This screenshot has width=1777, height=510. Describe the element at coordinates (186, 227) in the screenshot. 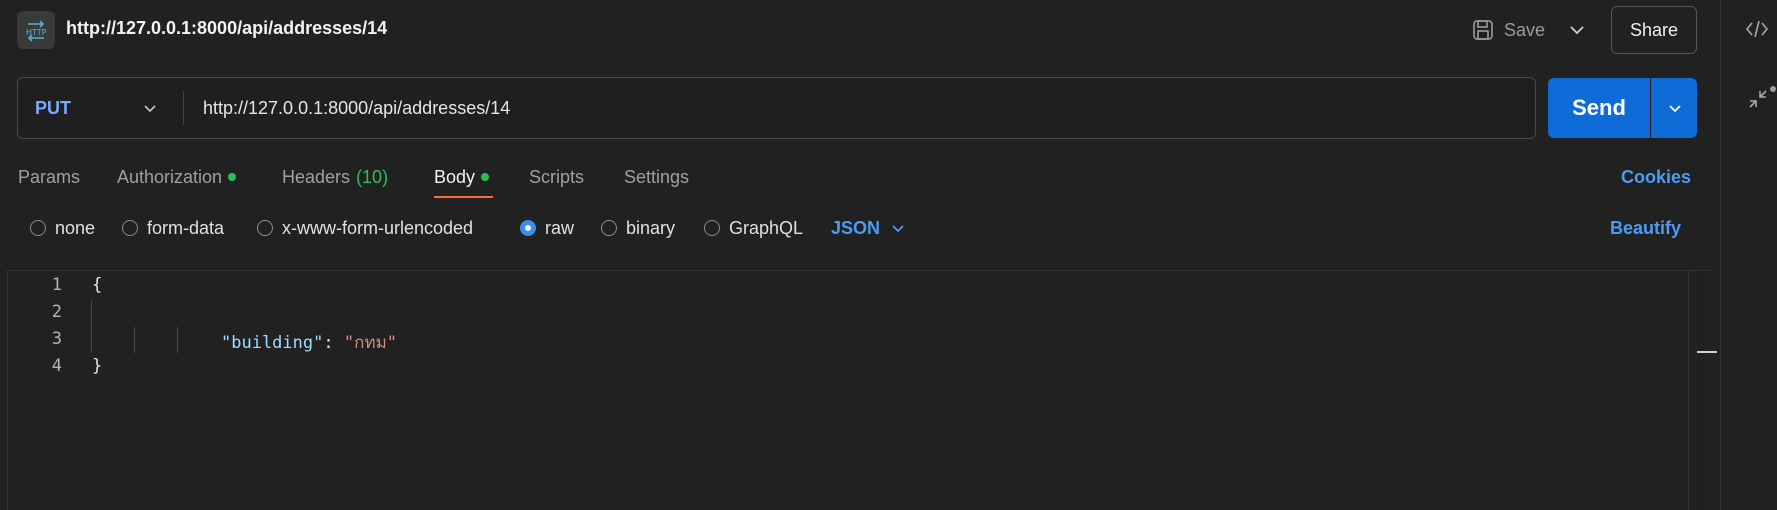

I see `radio-label: form-data` at that location.